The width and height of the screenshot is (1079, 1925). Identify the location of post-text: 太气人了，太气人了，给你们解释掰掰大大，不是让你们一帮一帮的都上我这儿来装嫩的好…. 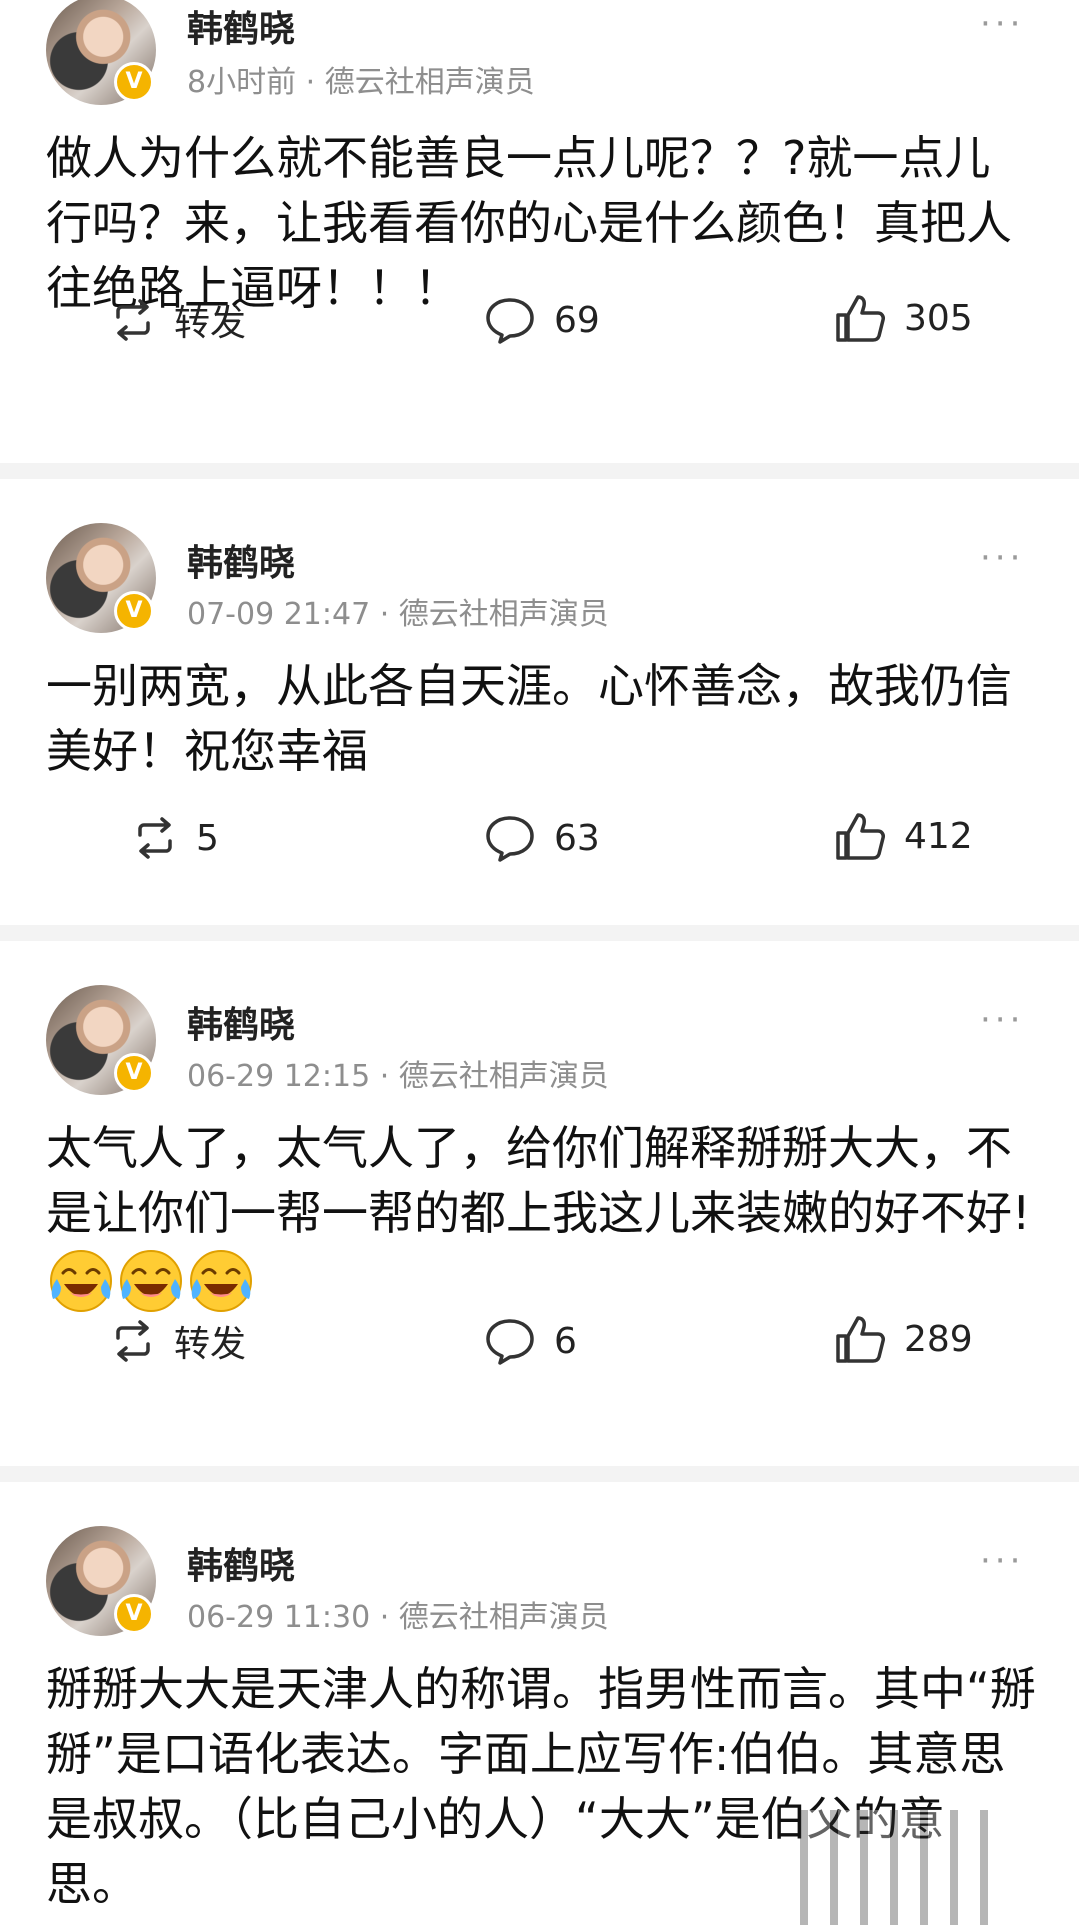
(541, 1217).